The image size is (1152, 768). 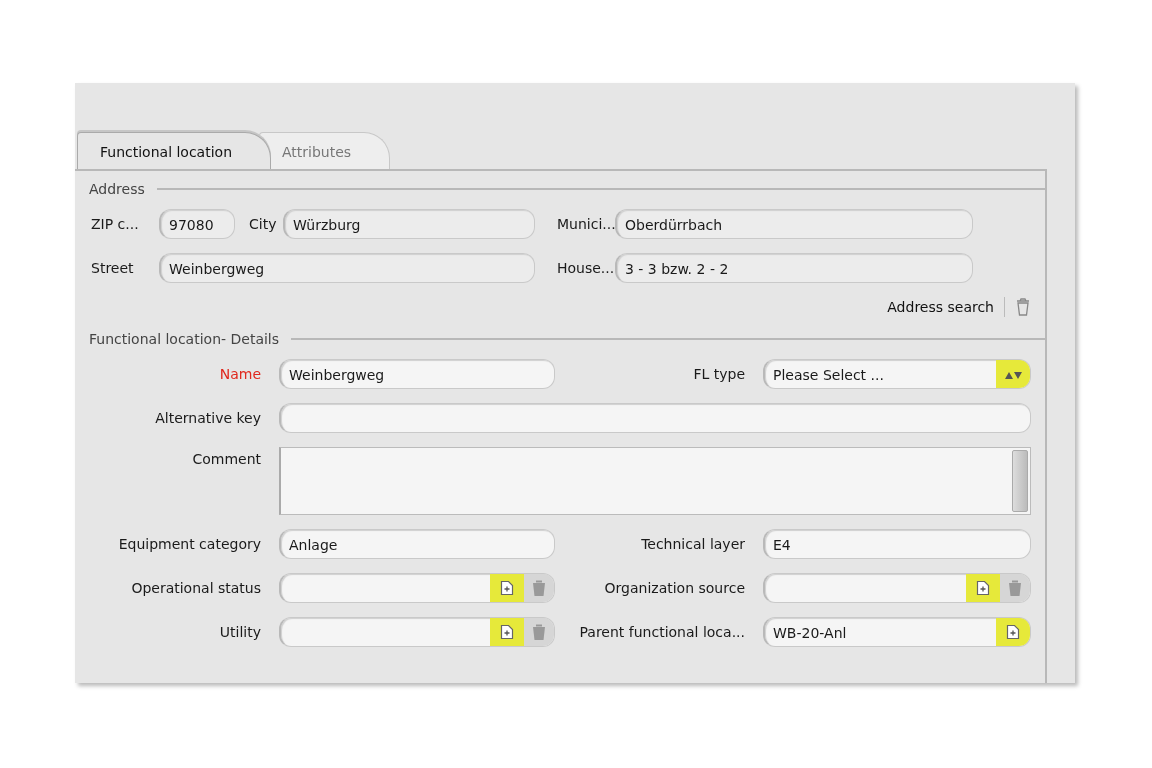 I want to click on input-field: Anlage, so click(x=417, y=544).